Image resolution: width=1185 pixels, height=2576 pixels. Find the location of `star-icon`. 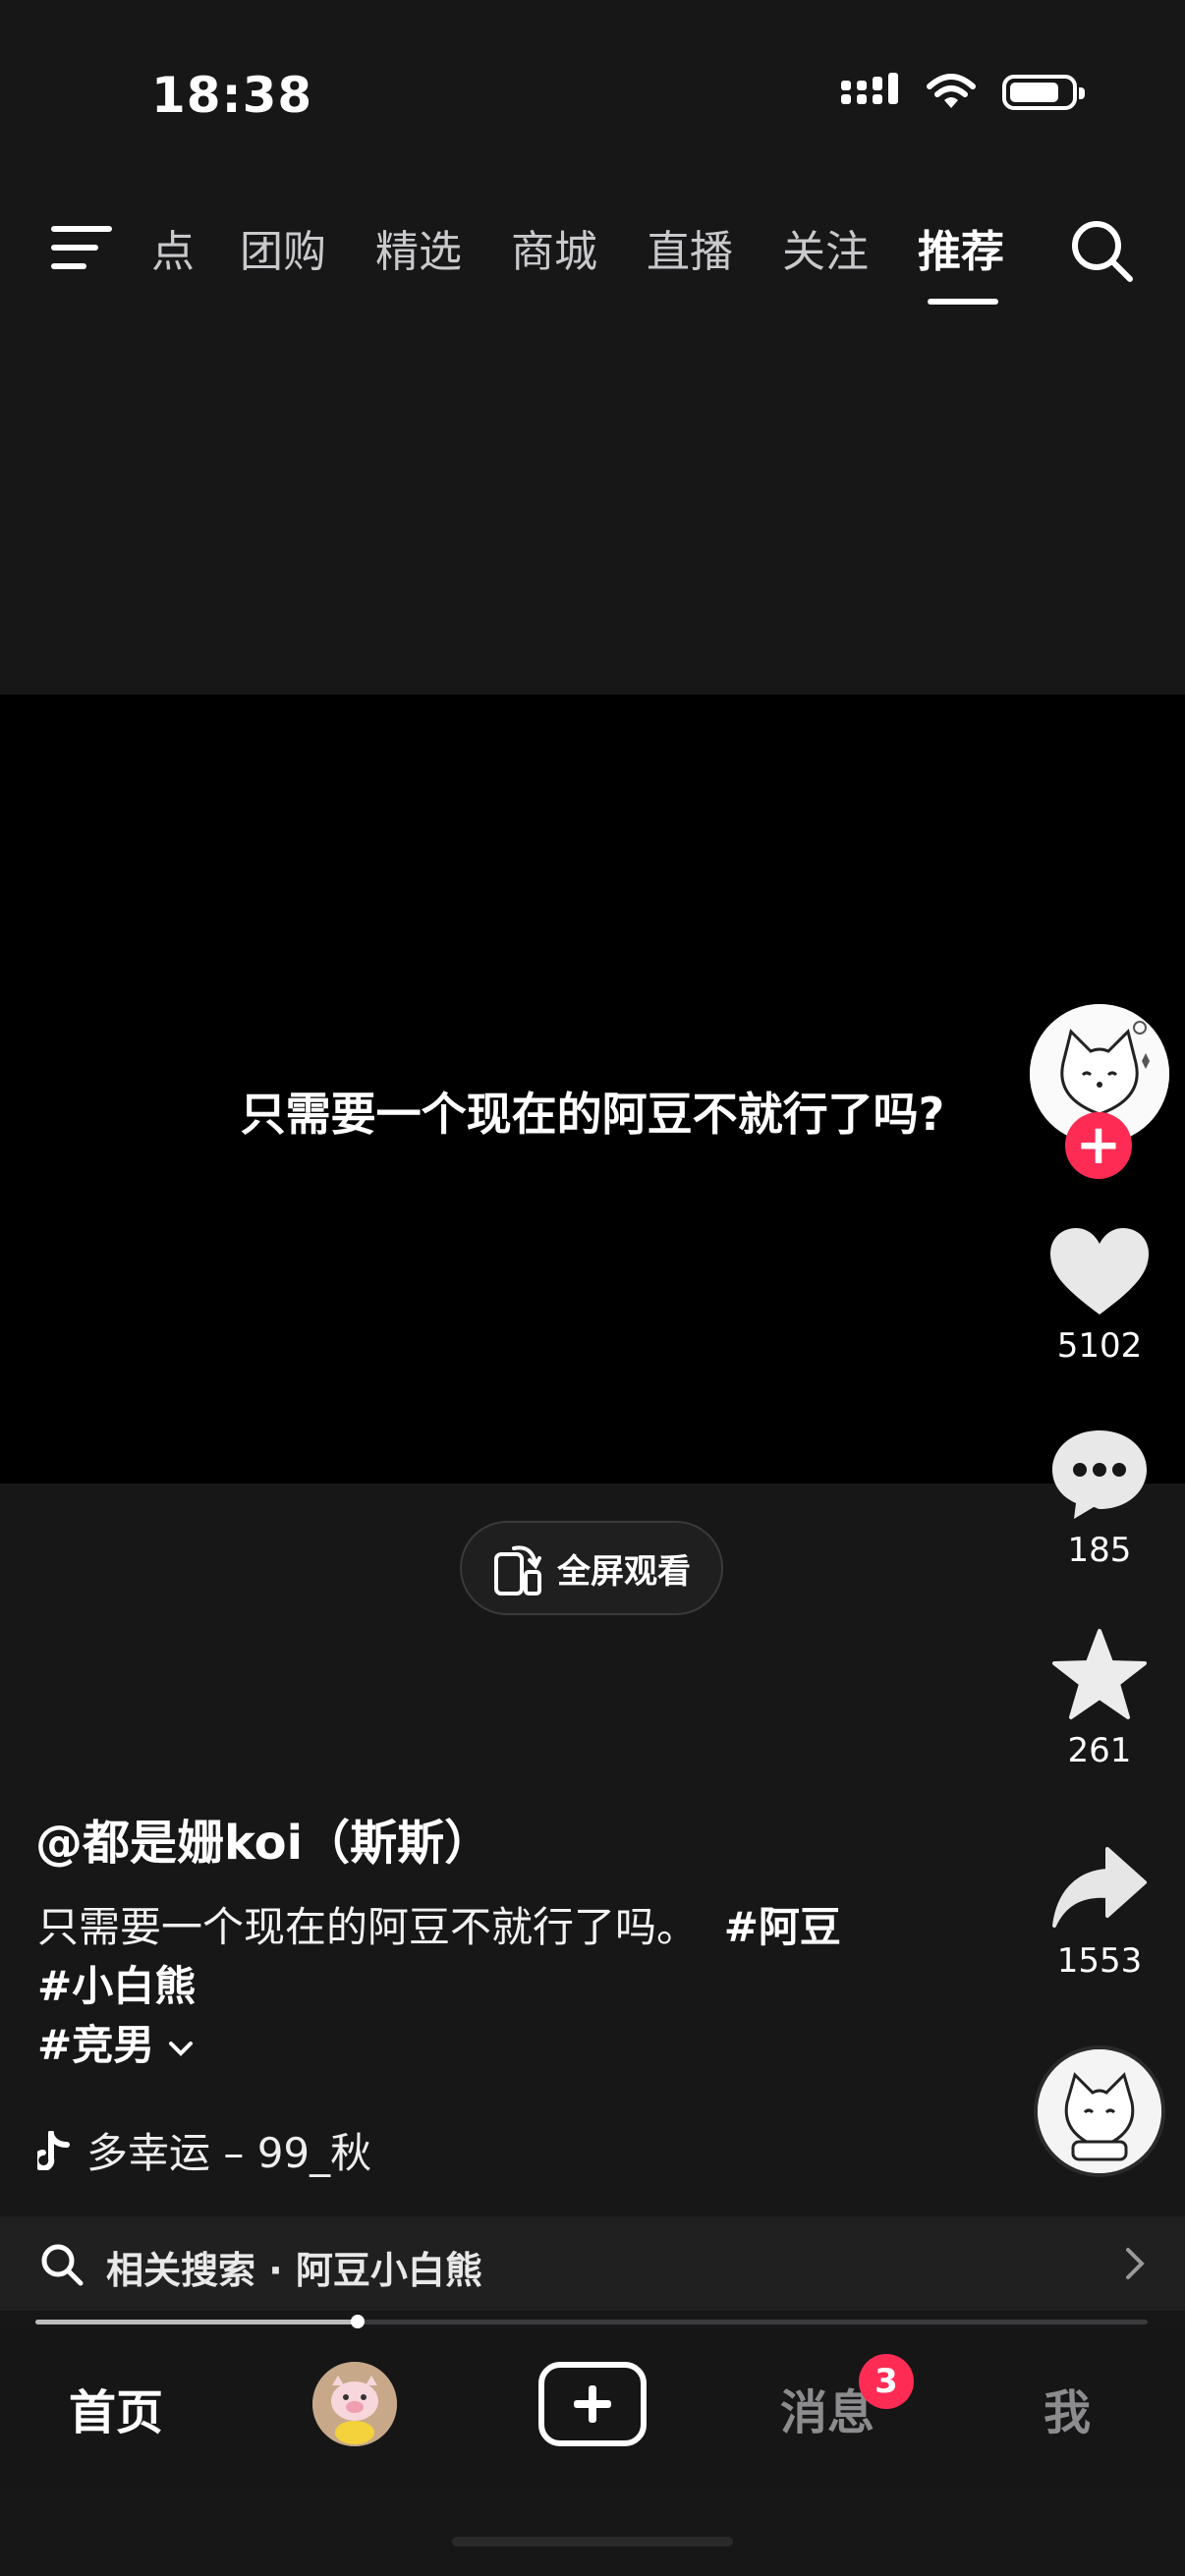

star-icon is located at coordinates (1100, 1674).